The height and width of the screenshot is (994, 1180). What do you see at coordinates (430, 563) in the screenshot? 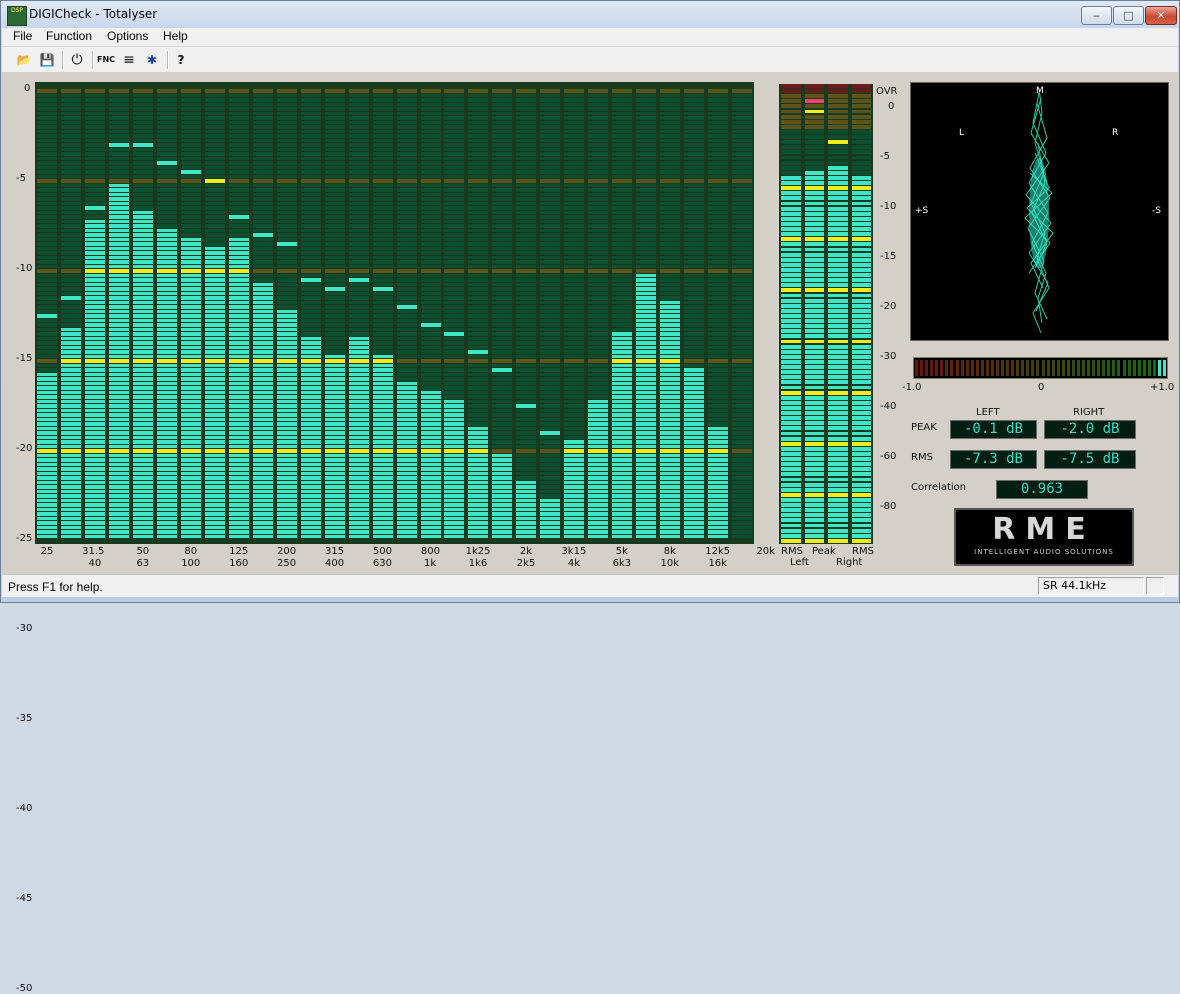
I see `frequency-tick-label: 1k` at bounding box center [430, 563].